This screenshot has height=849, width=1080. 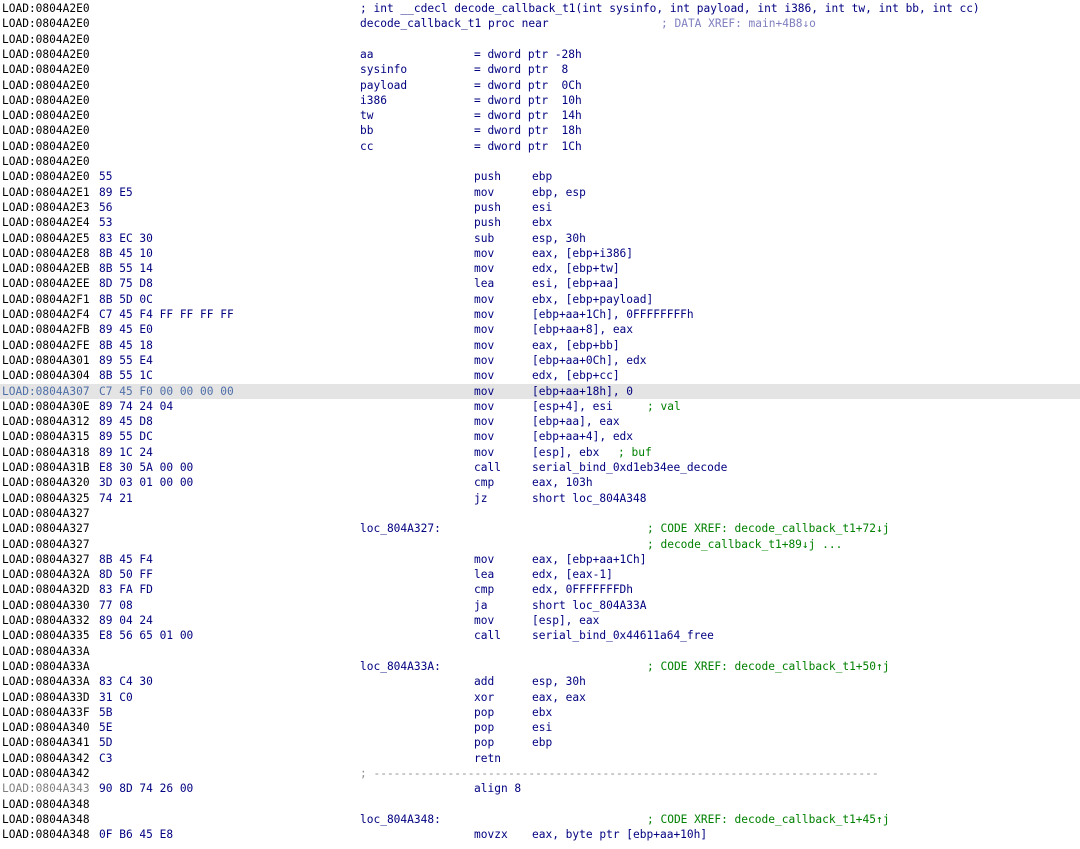 What do you see at coordinates (540, 758) in the screenshot?
I see `listing-line: LOAD:0804A342 C3 retn` at bounding box center [540, 758].